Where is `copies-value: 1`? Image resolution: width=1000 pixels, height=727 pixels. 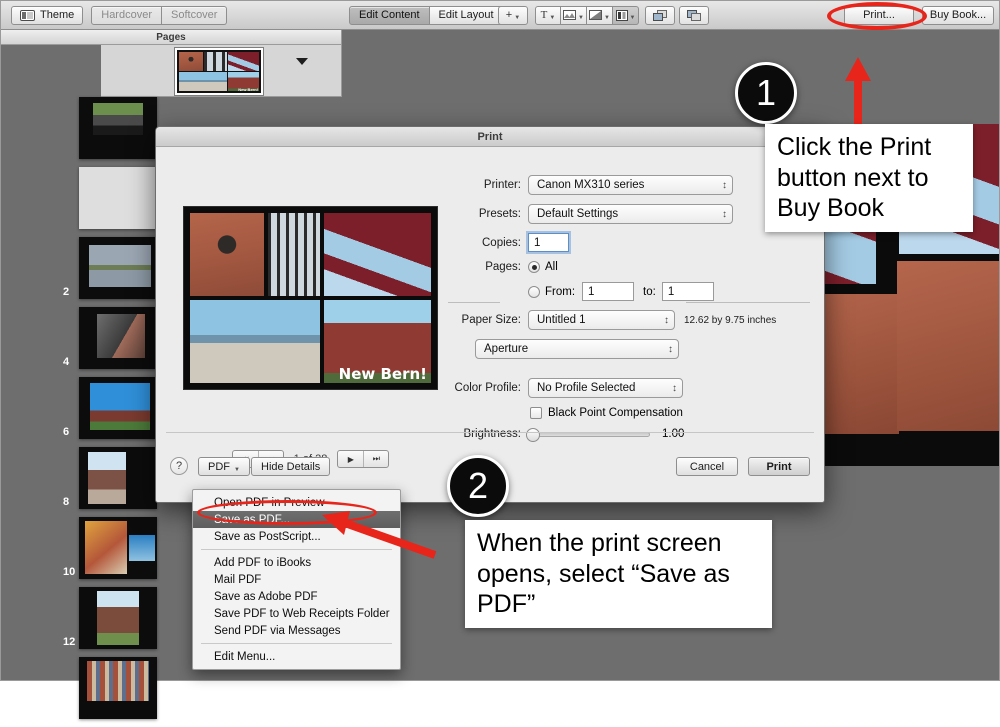 copies-value: 1 is located at coordinates (537, 242).